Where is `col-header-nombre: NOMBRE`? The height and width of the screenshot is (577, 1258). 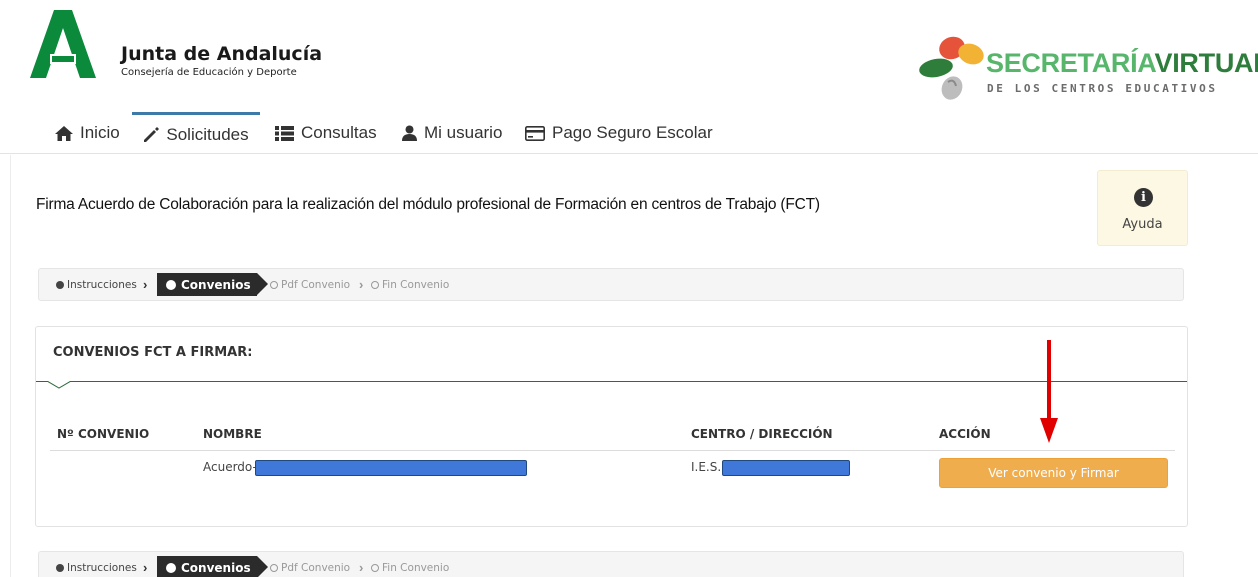 col-header-nombre: NOMBRE is located at coordinates (232, 434).